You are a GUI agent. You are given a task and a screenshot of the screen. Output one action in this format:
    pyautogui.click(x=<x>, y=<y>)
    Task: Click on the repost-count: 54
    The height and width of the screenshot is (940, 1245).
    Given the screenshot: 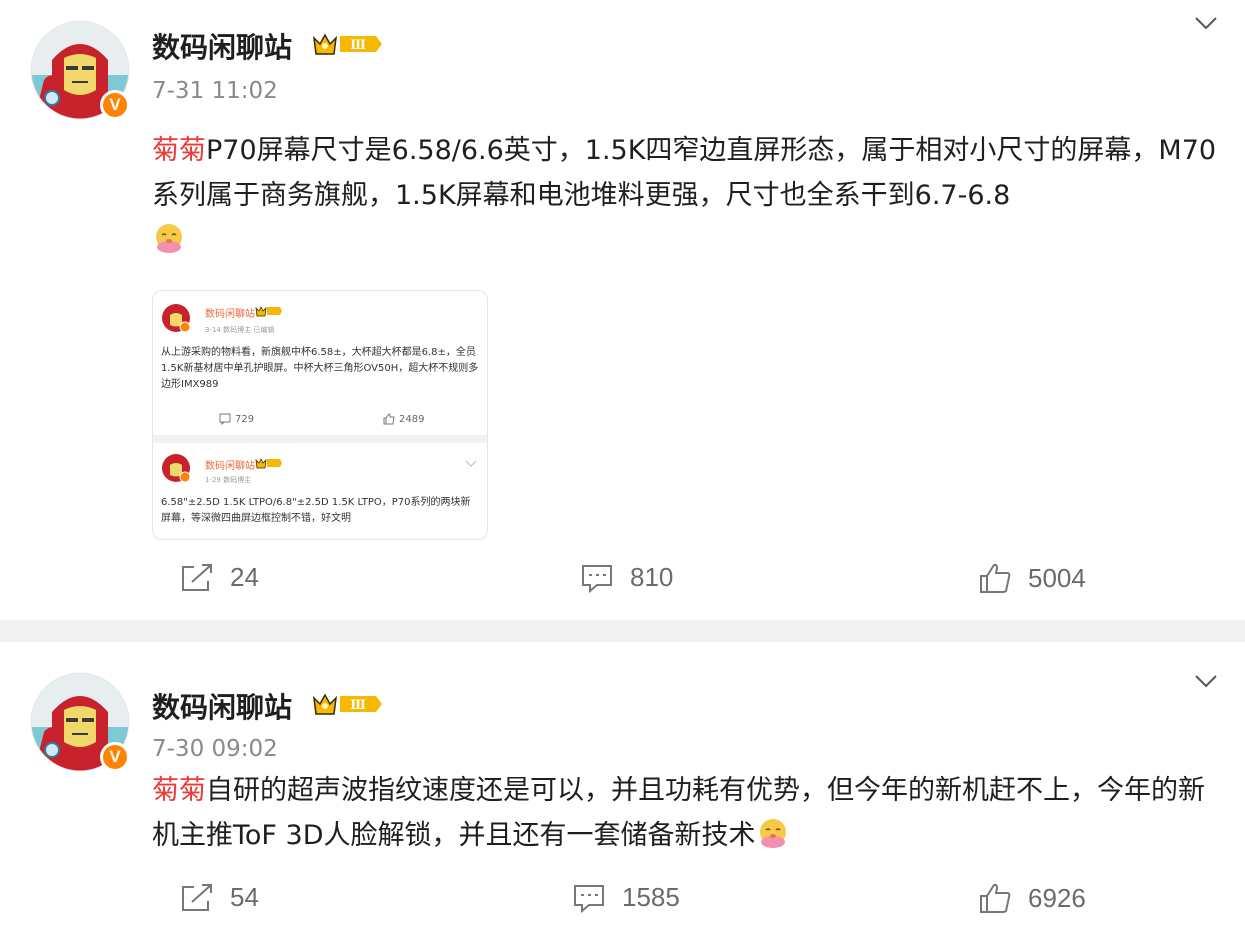 What is the action you would take?
    pyautogui.click(x=244, y=897)
    